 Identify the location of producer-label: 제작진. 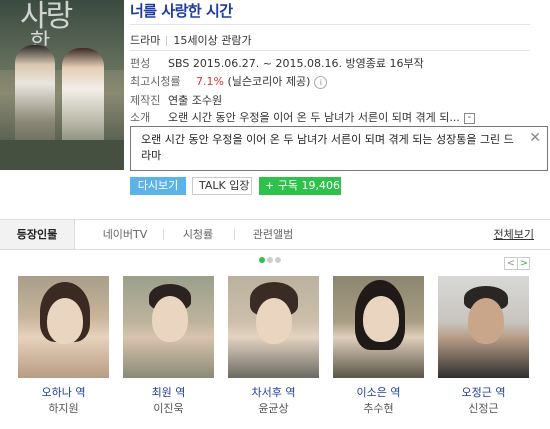
(145, 100).